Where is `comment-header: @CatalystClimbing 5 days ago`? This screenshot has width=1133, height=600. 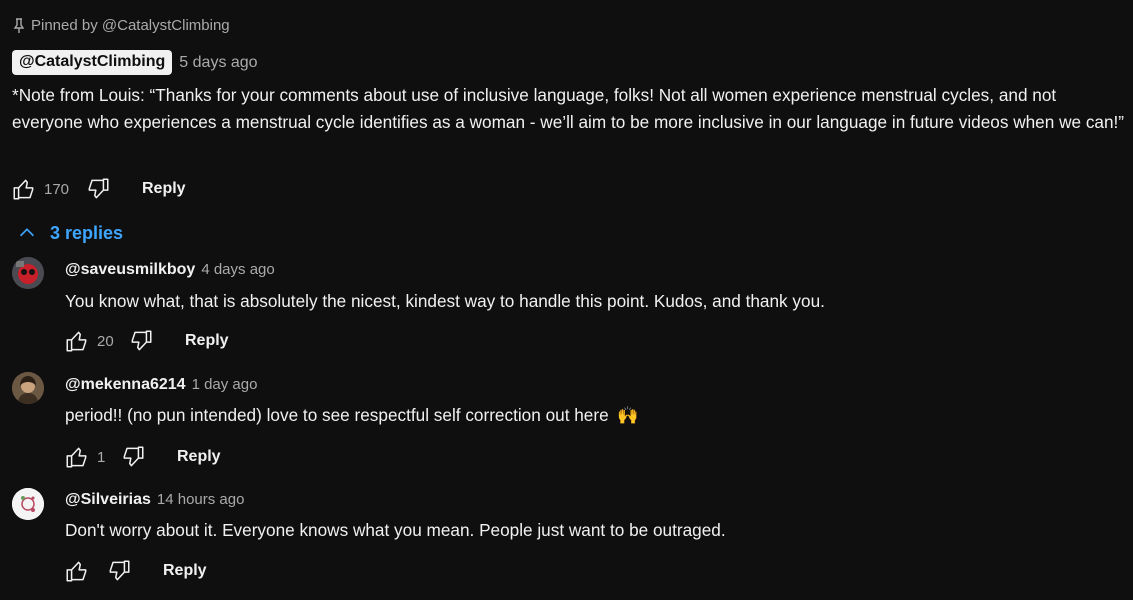 comment-header: @CatalystClimbing 5 days ago is located at coordinates (135, 62).